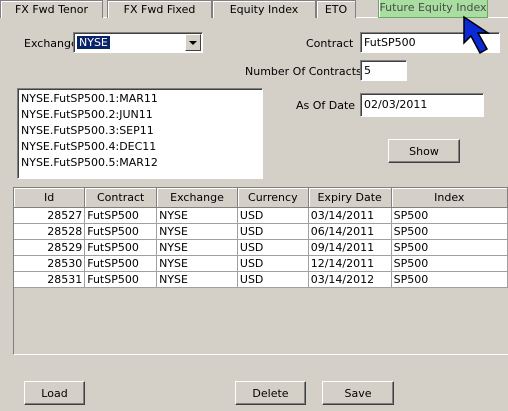  I want to click on column-header-index: Index, so click(449, 198).